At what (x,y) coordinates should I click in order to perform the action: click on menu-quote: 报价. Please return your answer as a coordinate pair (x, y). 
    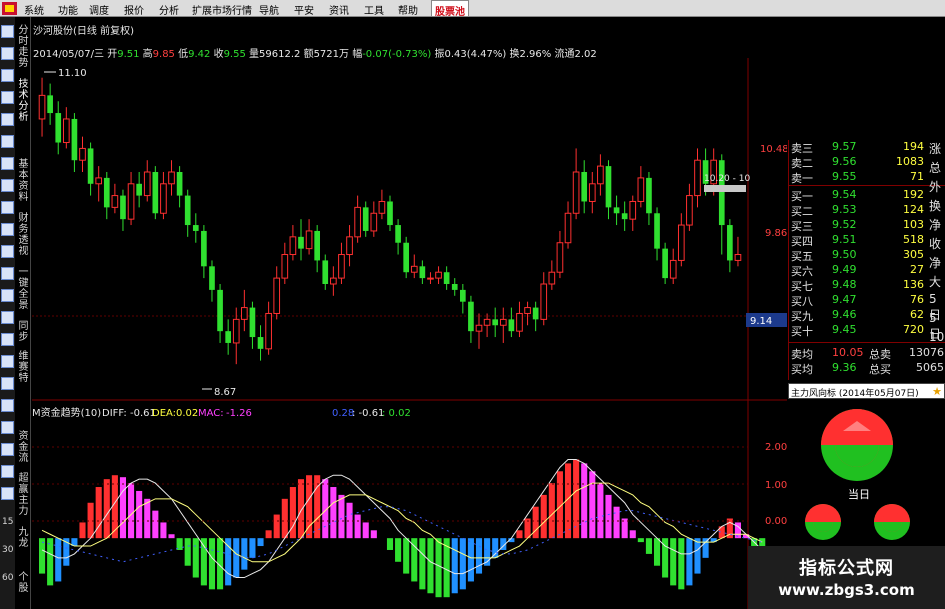
    Looking at the image, I should click on (134, 9).